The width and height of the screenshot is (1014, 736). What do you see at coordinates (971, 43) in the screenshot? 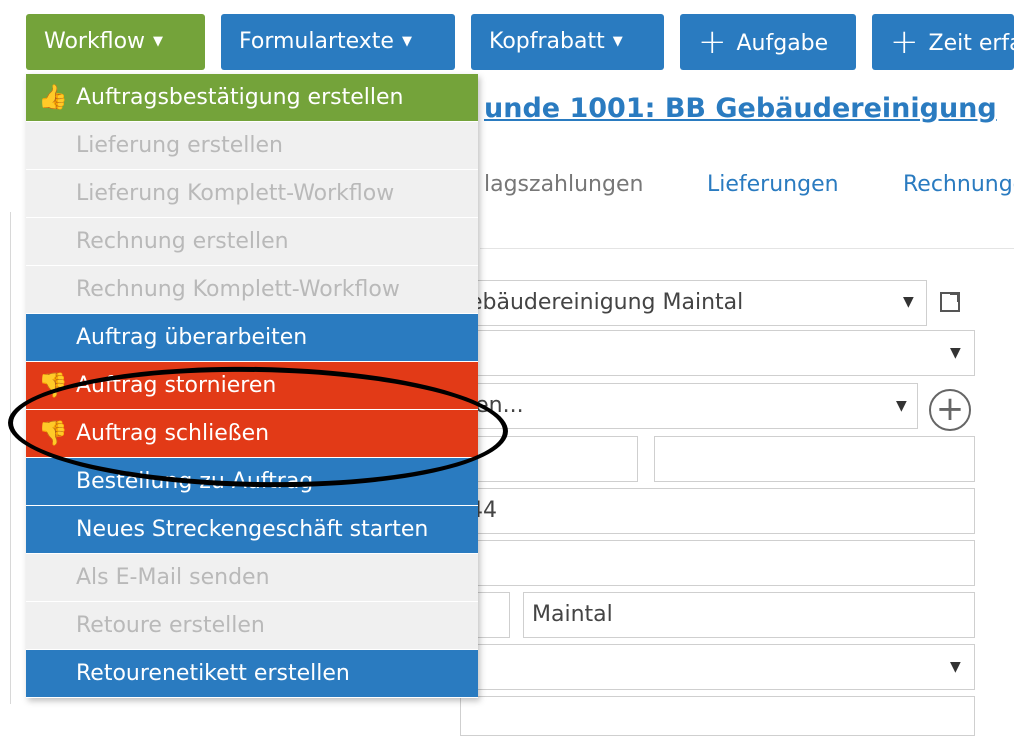
I see `zeit-label: Zeit erfassen` at bounding box center [971, 43].